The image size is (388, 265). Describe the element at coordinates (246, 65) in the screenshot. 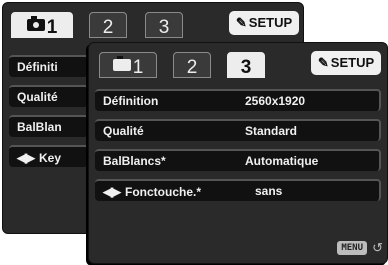

I see `front-tab-3: 3` at that location.